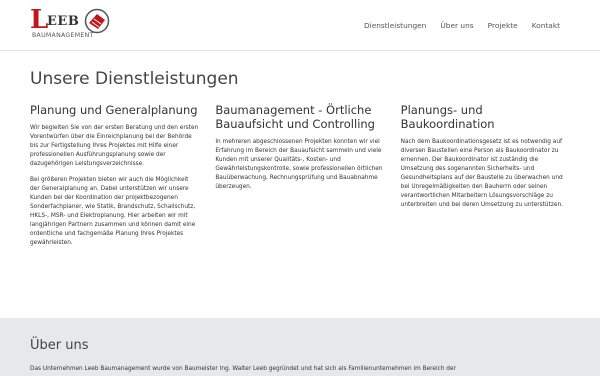 The width and height of the screenshot is (600, 376). I want to click on nav-dienstleistungen: Dienstleistungen, so click(395, 25).